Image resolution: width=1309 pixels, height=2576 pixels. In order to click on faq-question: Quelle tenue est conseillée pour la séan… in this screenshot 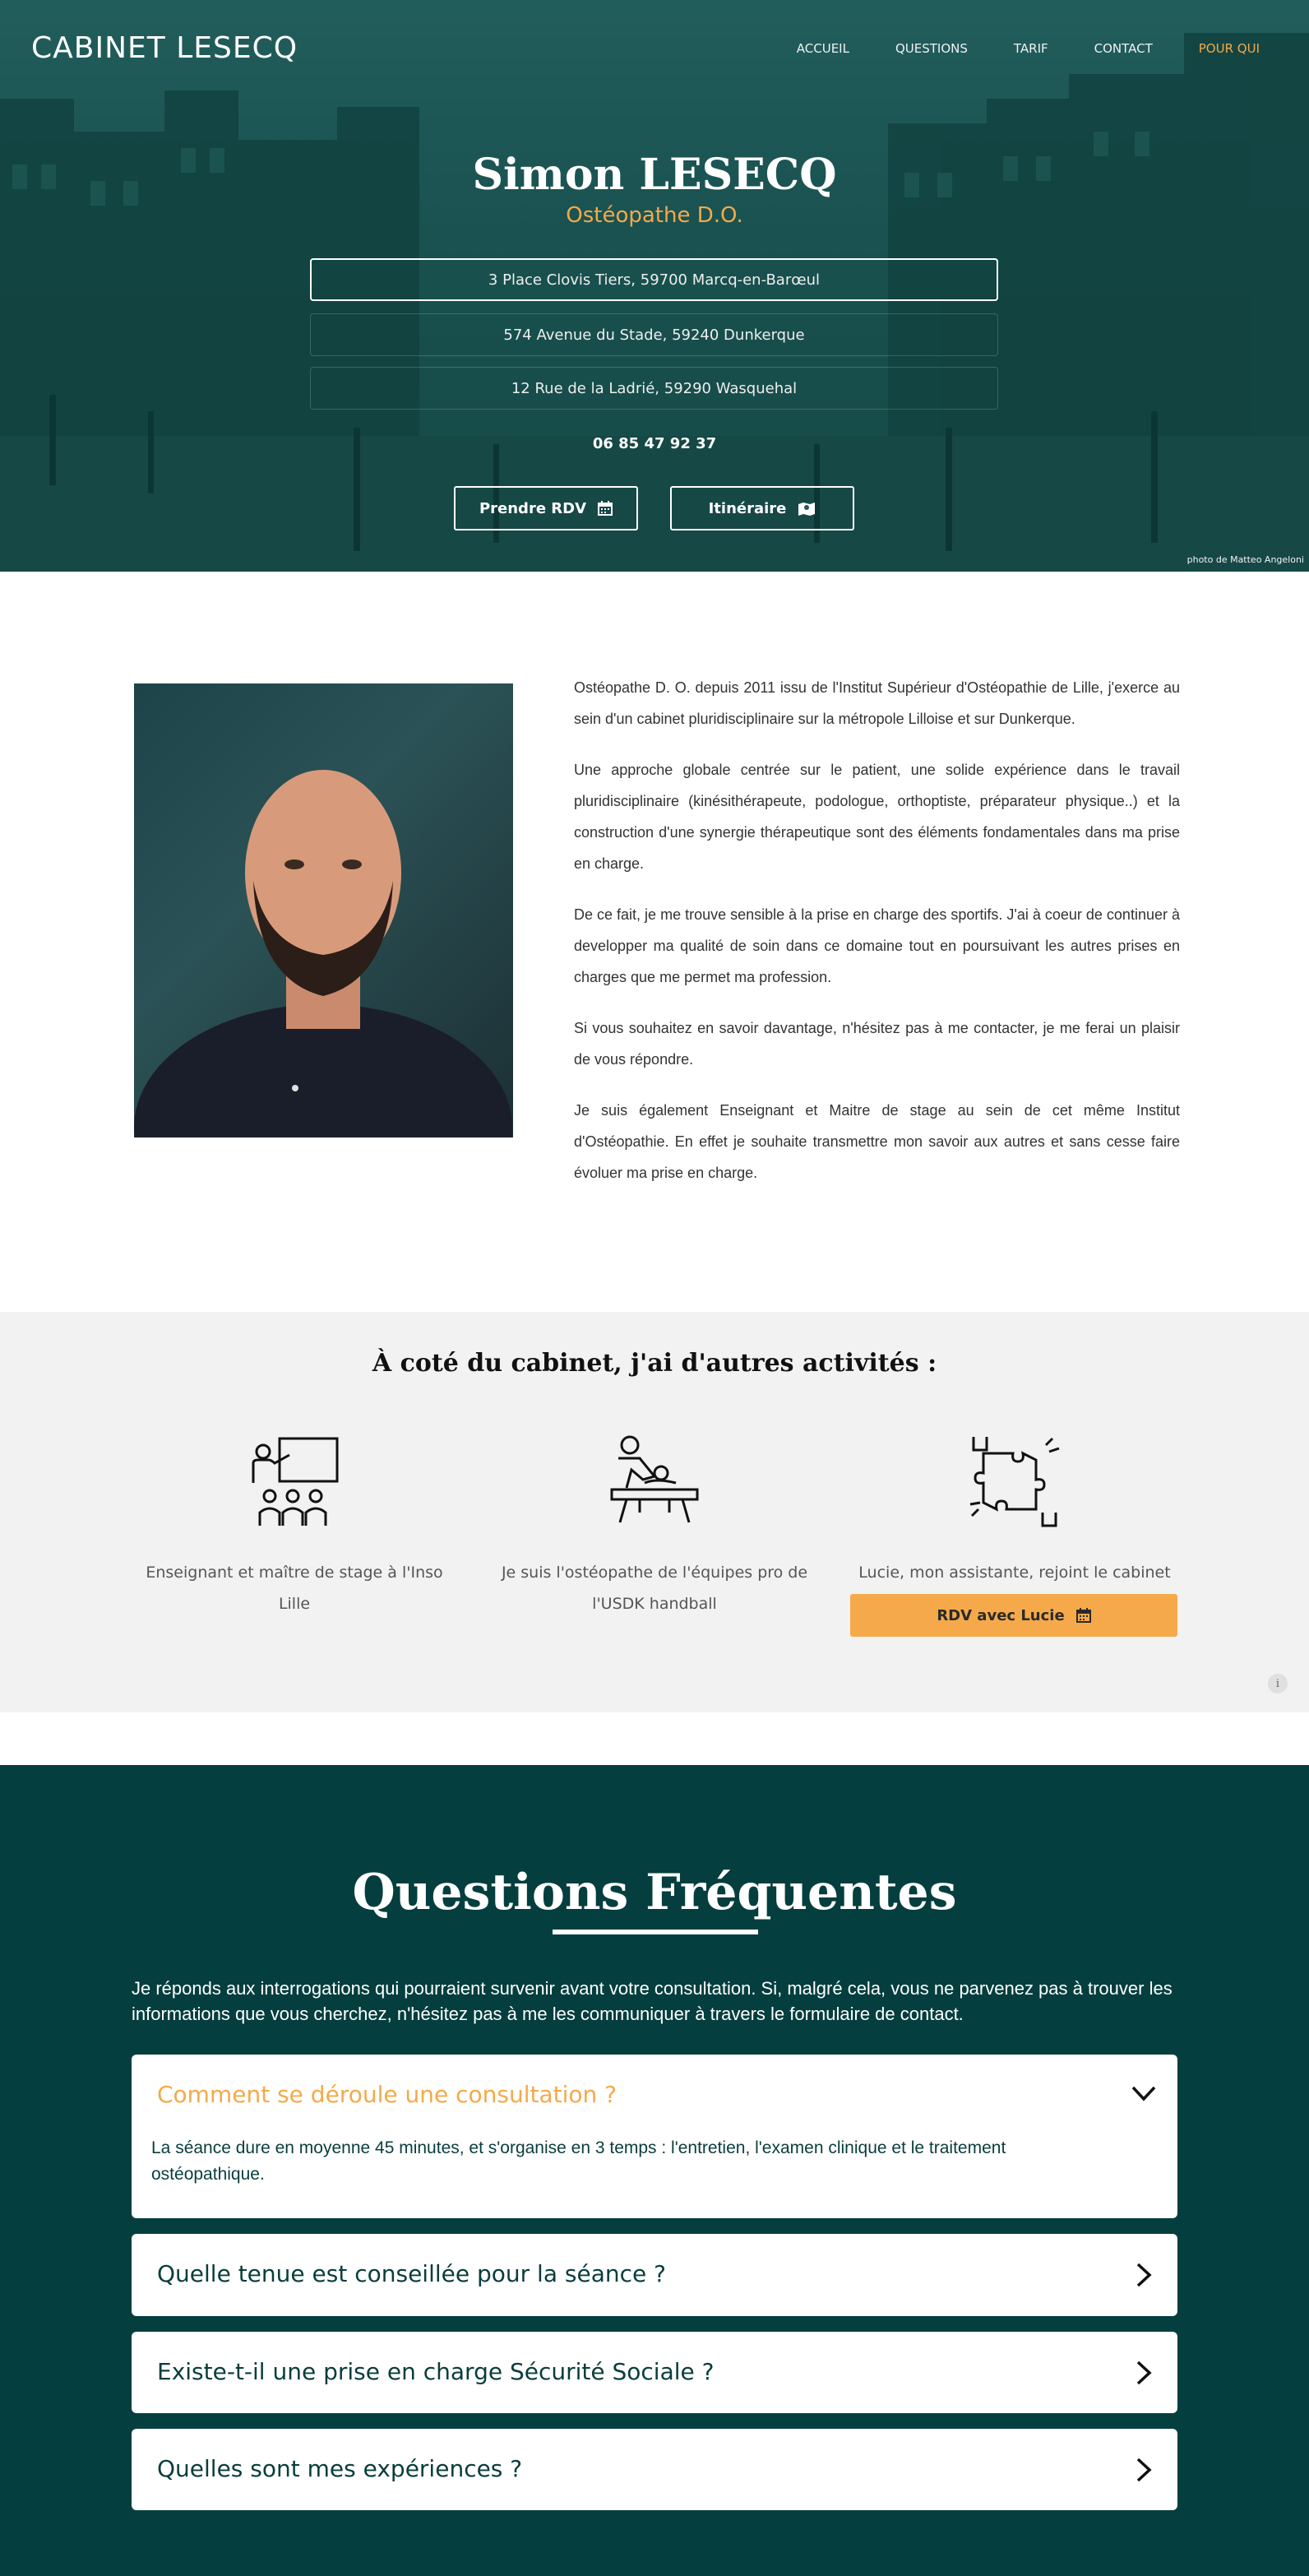, I will do `click(412, 2274)`.